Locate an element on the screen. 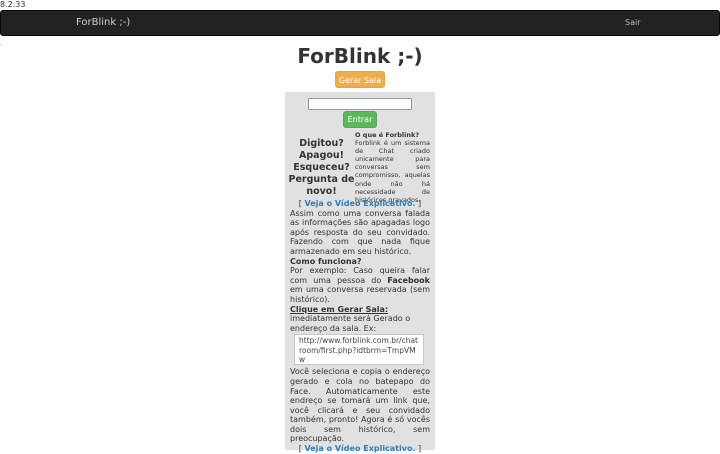  logout-link: Sair is located at coordinates (633, 22).